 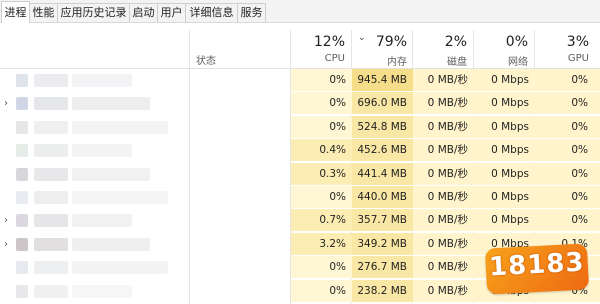 I want to click on memory-value: 238.2 MB, so click(x=382, y=291).